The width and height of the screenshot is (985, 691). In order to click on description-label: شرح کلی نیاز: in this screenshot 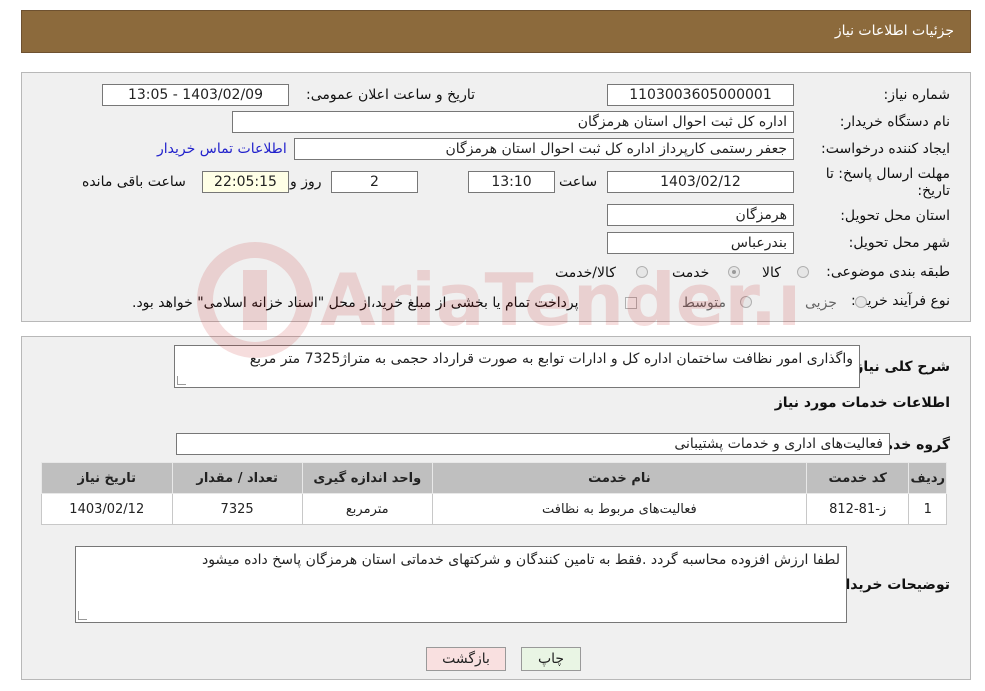, I will do `click(899, 367)`.